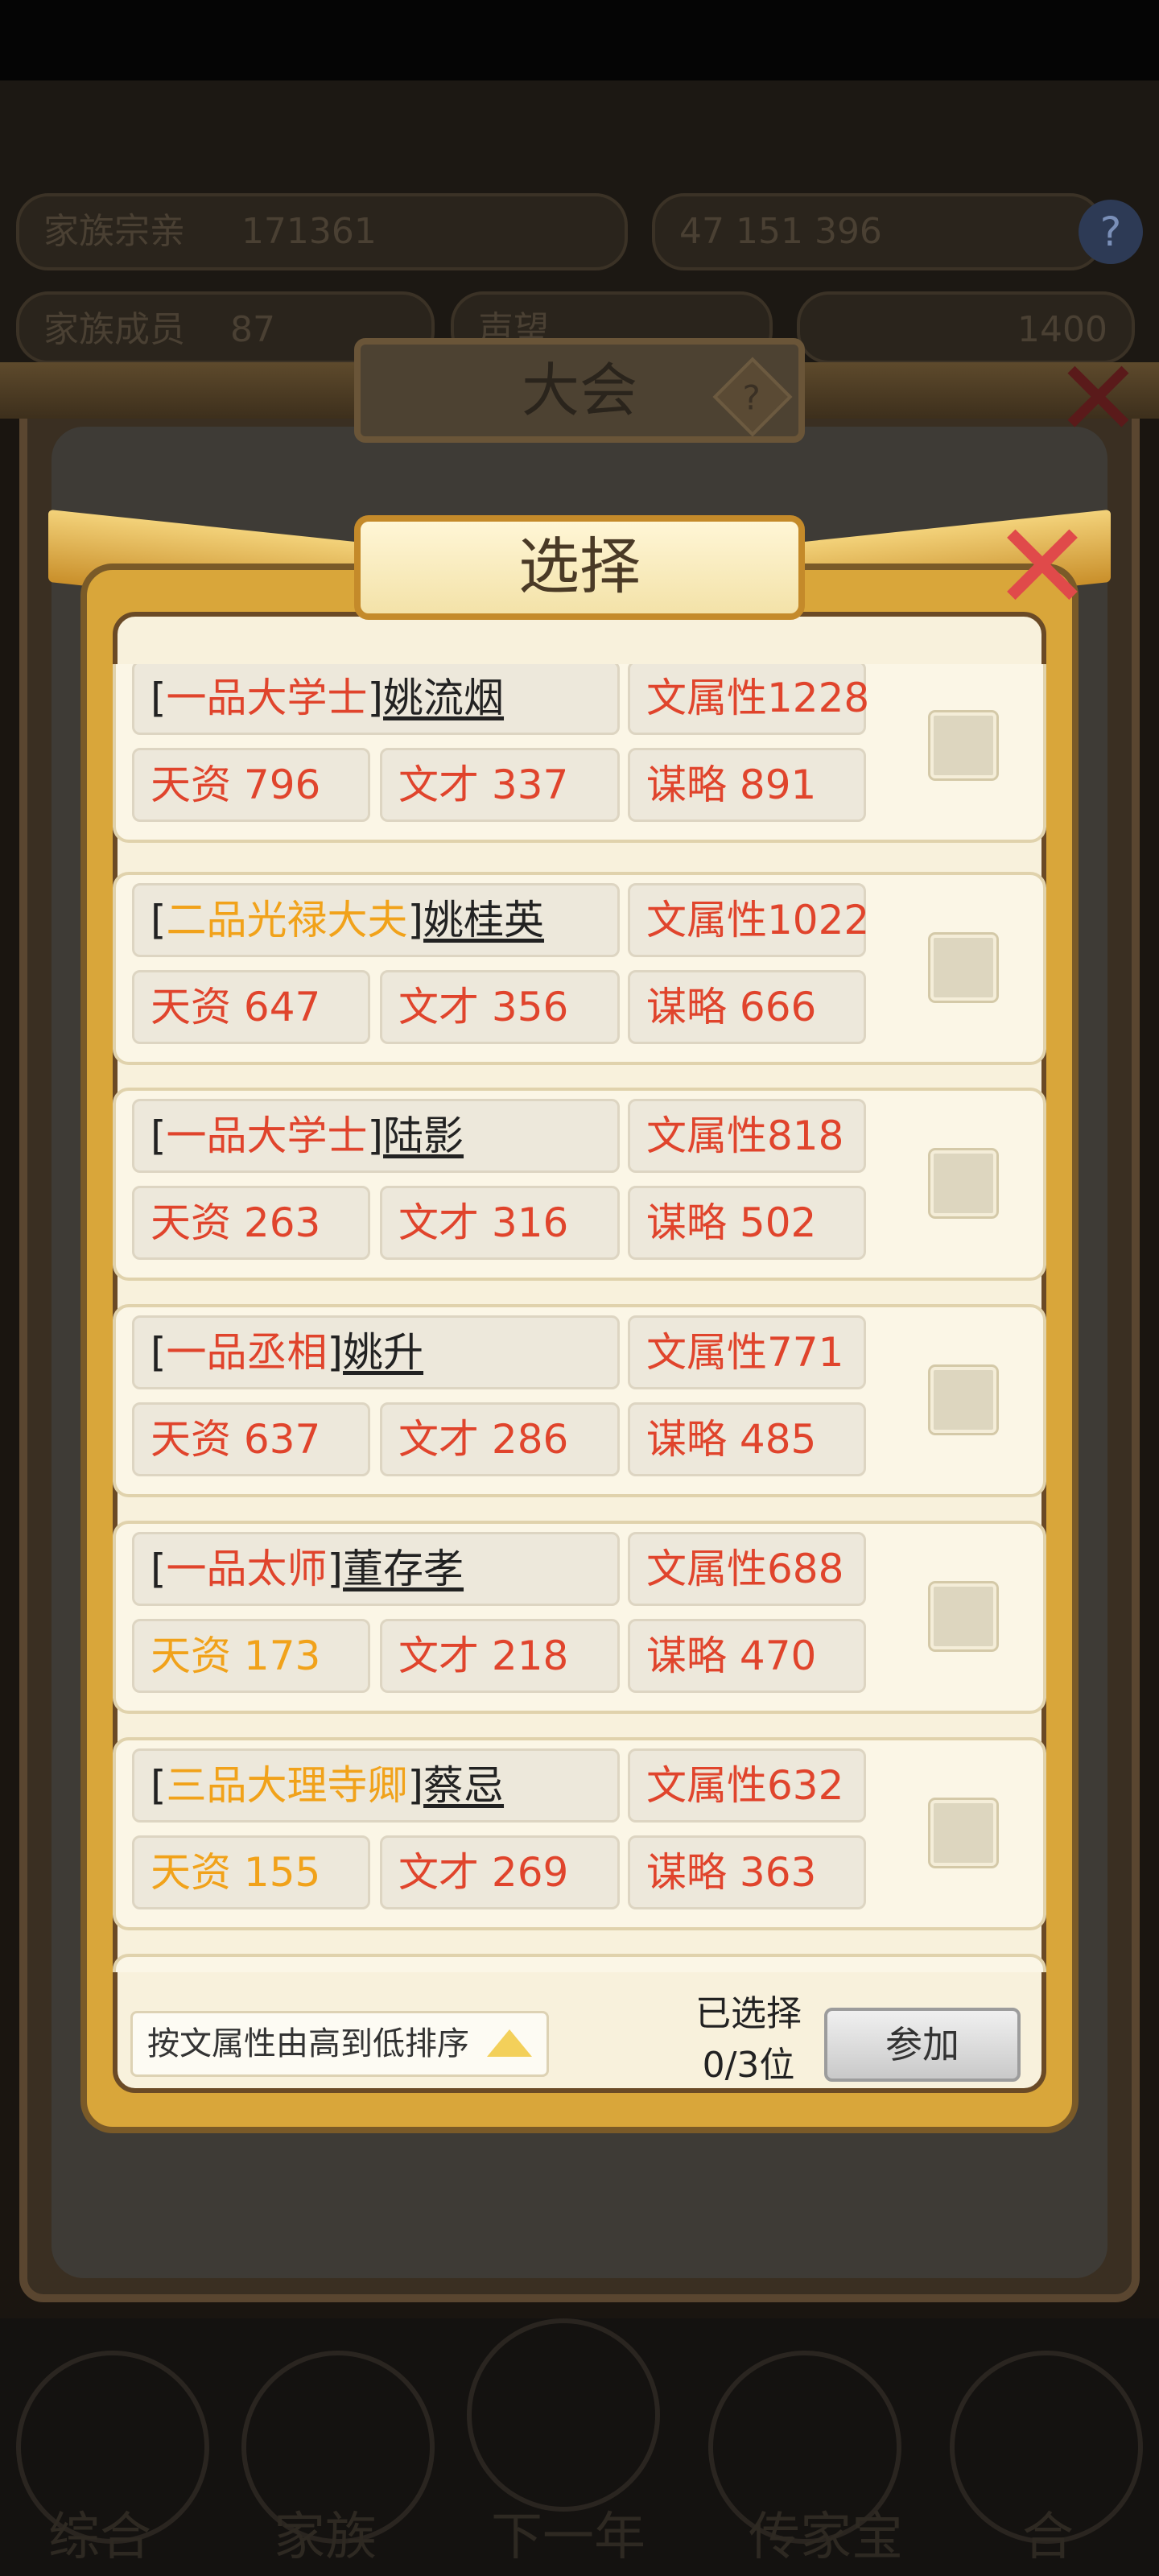 The height and width of the screenshot is (2576, 1159). Describe the element at coordinates (563, 2415) in the screenshot. I see `nav-icon-next-year` at that location.